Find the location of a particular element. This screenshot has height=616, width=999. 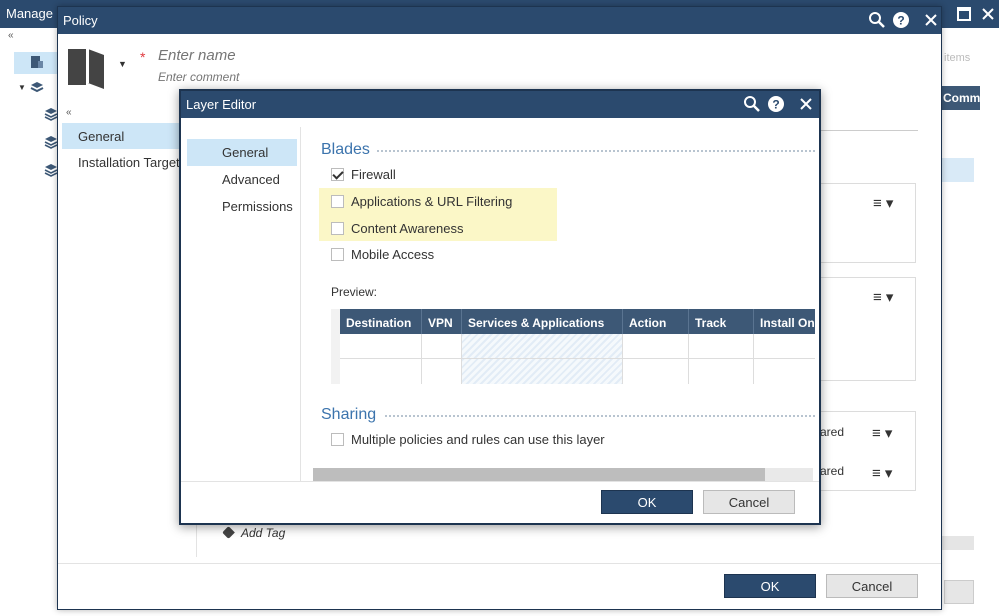

scrollbar-thumb is located at coordinates (539, 474).